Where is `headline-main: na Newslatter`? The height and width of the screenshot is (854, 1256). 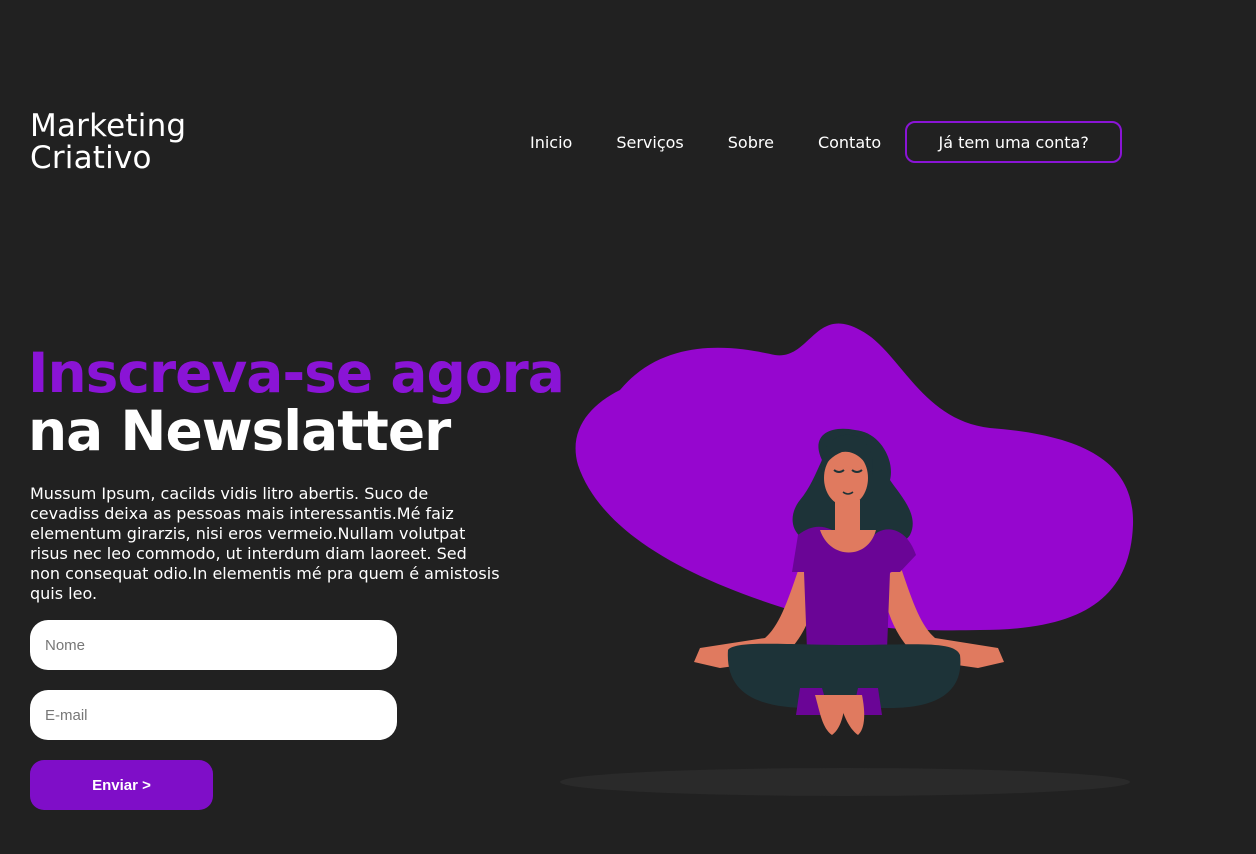
headline-main: na Newslatter is located at coordinates (239, 431).